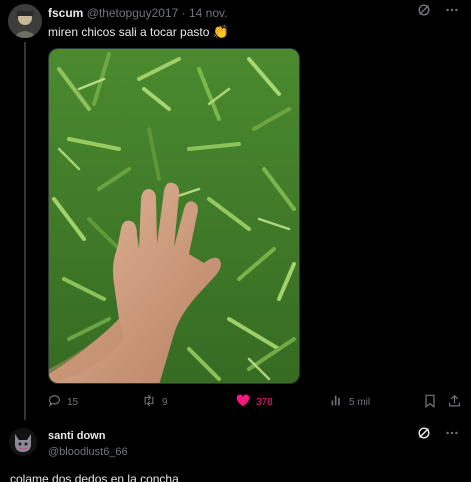 This screenshot has height=482, width=471. What do you see at coordinates (23, 442) in the screenshot?
I see `reply-avatar` at bounding box center [23, 442].